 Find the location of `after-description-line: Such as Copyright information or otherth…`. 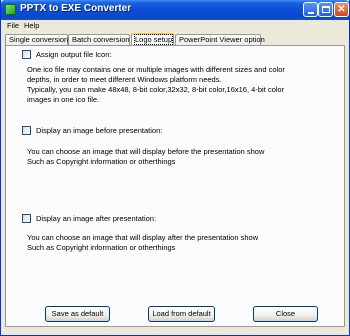

after-description-line: Such as Copyright information or otherth… is located at coordinates (101, 247).